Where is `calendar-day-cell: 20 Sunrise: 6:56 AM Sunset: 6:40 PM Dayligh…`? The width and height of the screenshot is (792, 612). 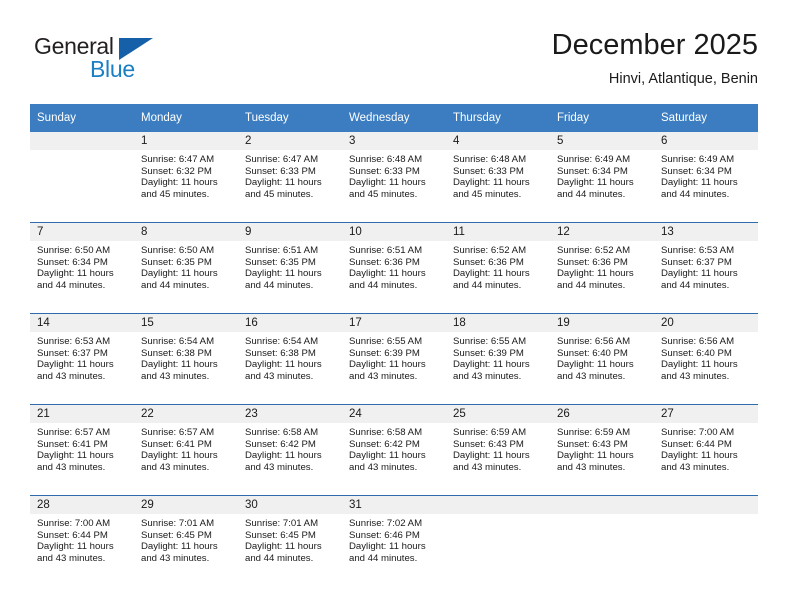
calendar-day-cell: 20 Sunrise: 6:56 AM Sunset: 6:40 PM Dayligh… is located at coordinates (706, 359).